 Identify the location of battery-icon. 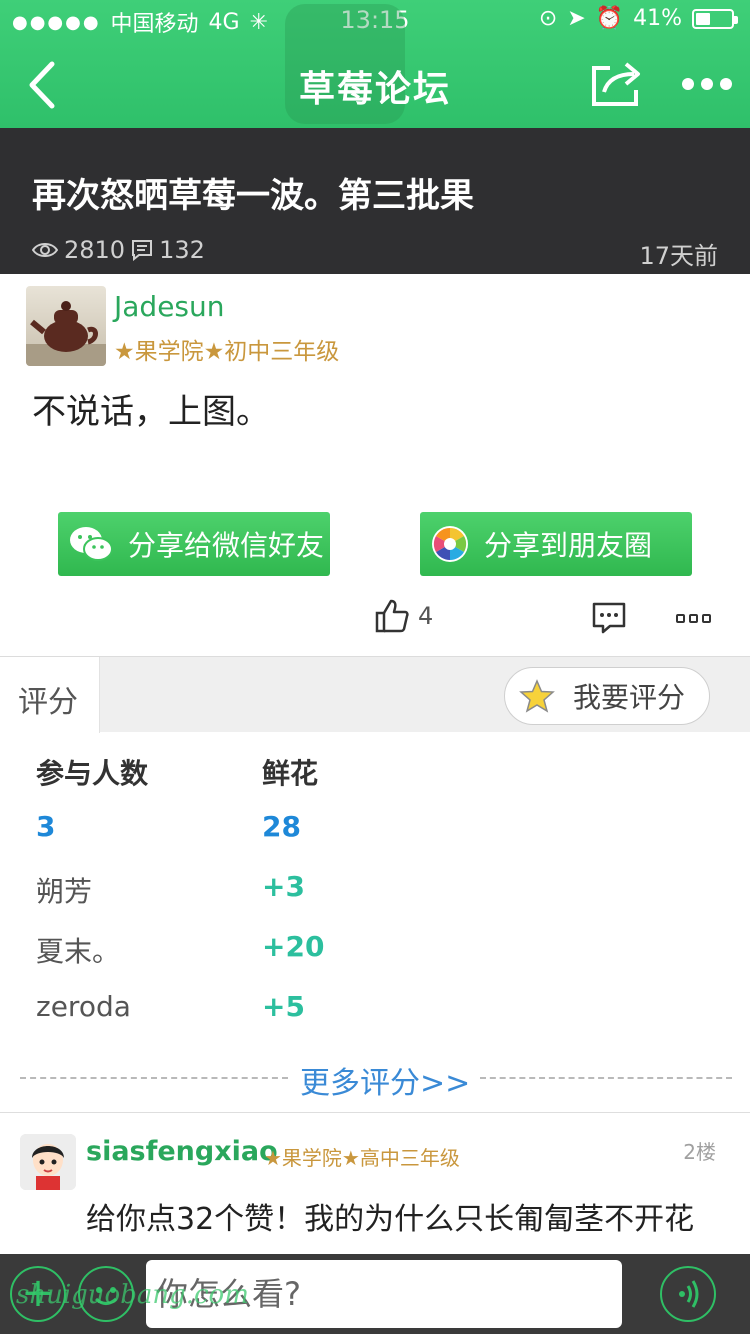
(715, 18).